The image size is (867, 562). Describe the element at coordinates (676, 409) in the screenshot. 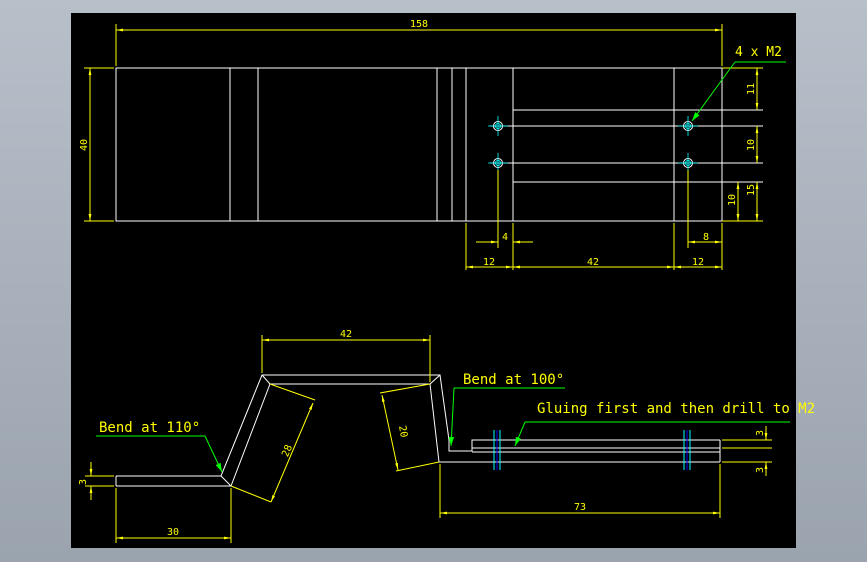

I see `note-glue-drill: Gluing first and then drill to M2` at that location.